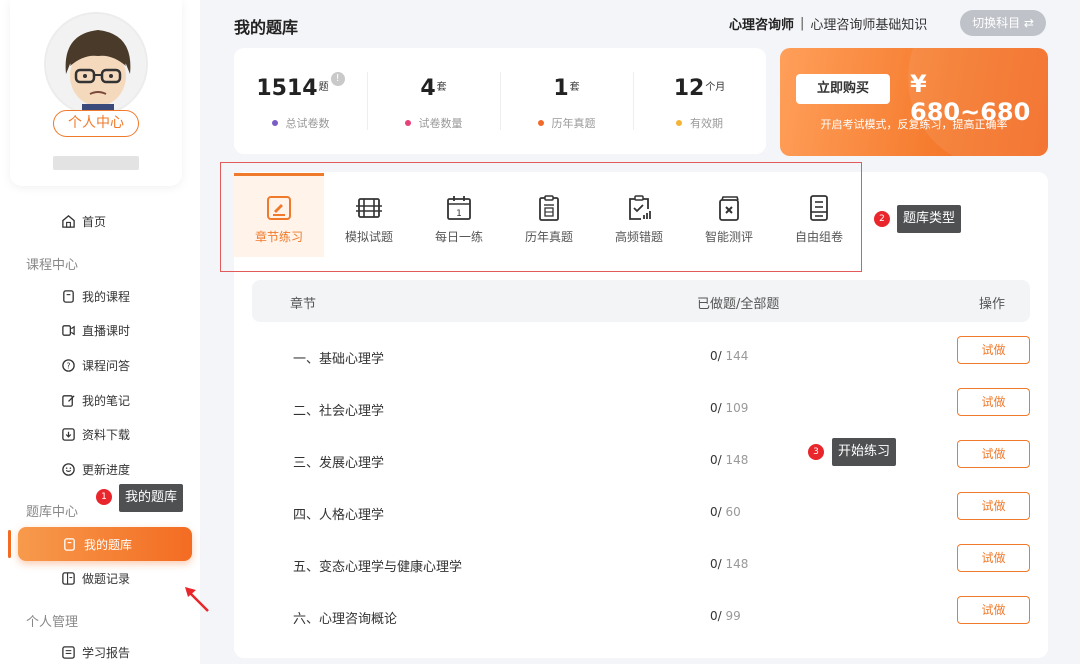  I want to click on stat-total-questions: 1514题! 总试卷数, so click(300, 101).